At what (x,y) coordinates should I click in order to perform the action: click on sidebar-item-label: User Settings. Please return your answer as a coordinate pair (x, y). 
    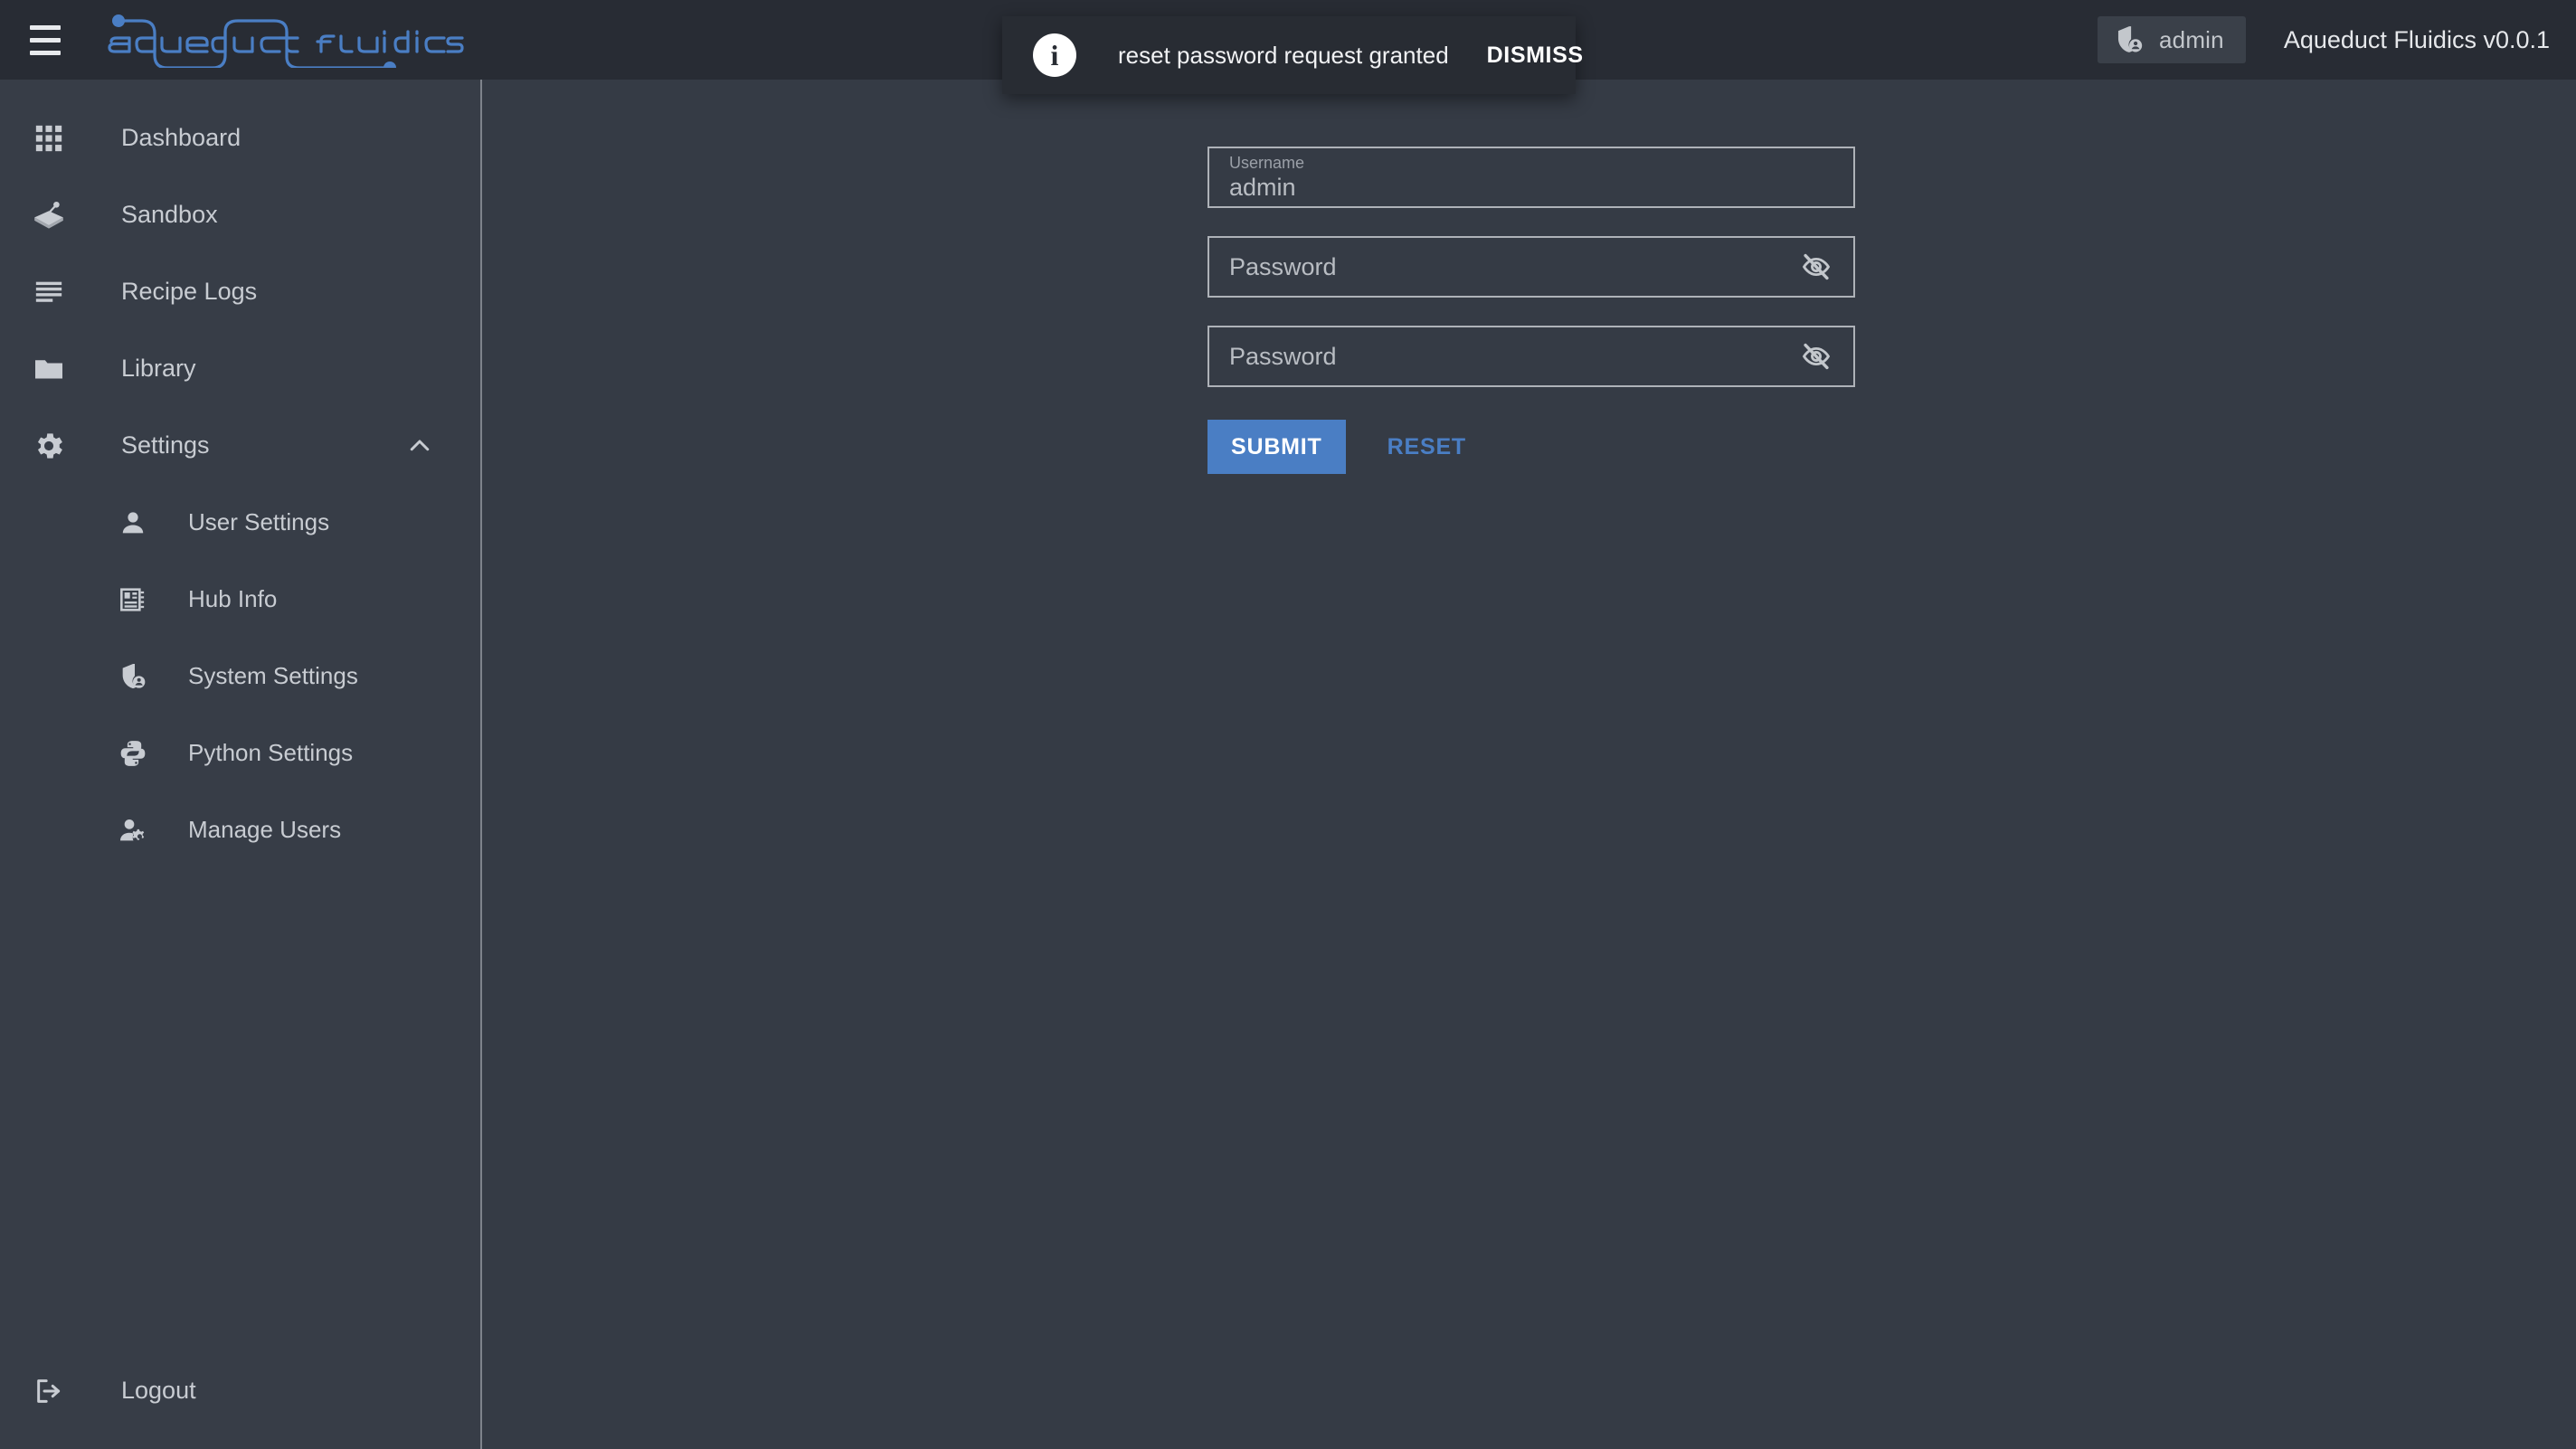
    Looking at the image, I should click on (259, 521).